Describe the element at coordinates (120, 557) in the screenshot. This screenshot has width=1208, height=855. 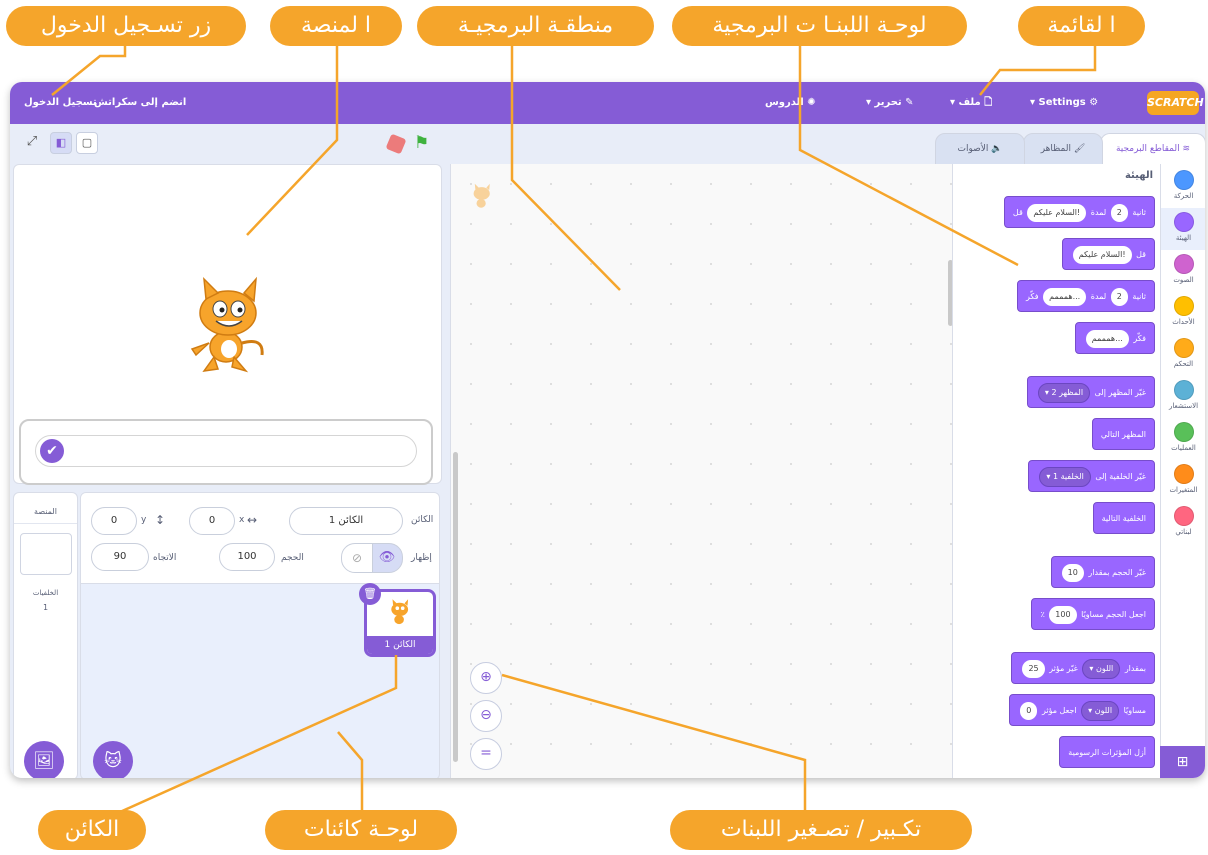
I see `direction-field: 90` at that location.